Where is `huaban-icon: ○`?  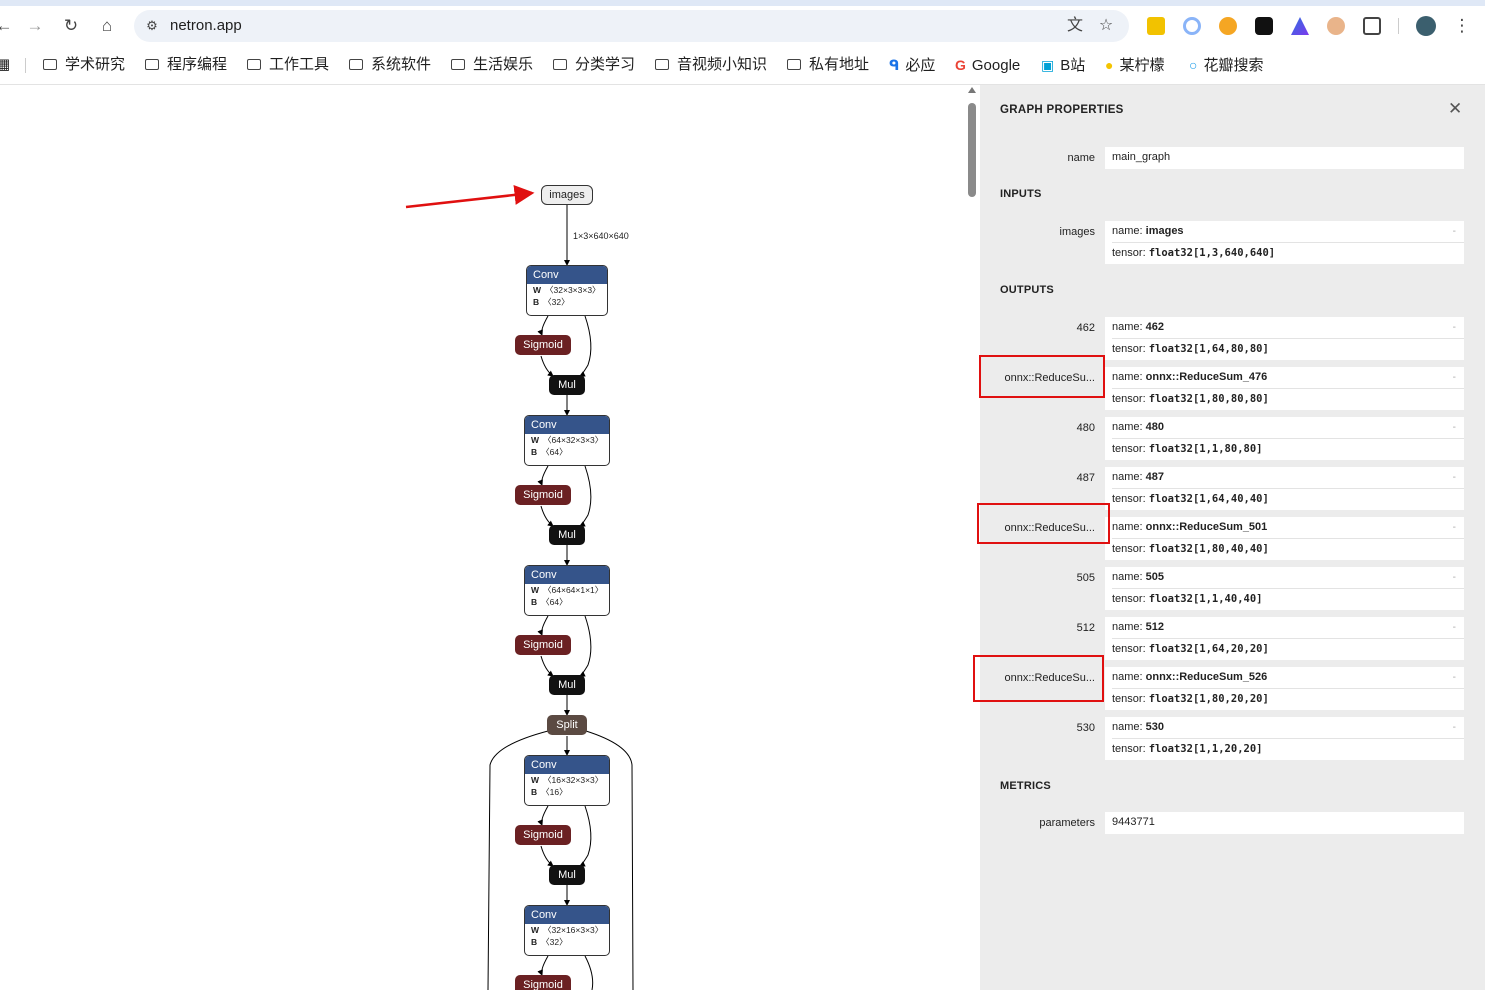 huaban-icon: ○ is located at coordinates (1193, 65).